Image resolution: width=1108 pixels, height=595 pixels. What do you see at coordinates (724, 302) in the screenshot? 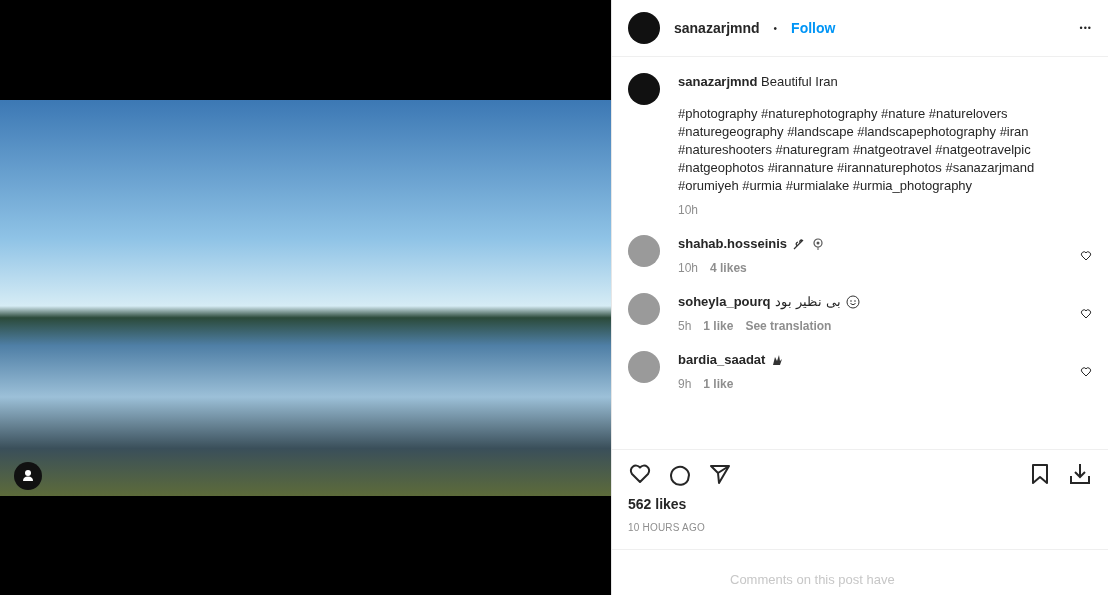
I see `comment-username: soheyla_pourq` at bounding box center [724, 302].